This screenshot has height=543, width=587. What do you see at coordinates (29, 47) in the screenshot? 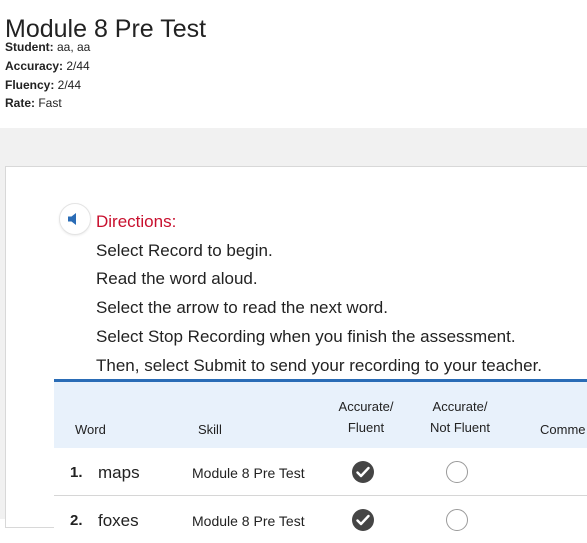
I see `student-label: Student:` at bounding box center [29, 47].